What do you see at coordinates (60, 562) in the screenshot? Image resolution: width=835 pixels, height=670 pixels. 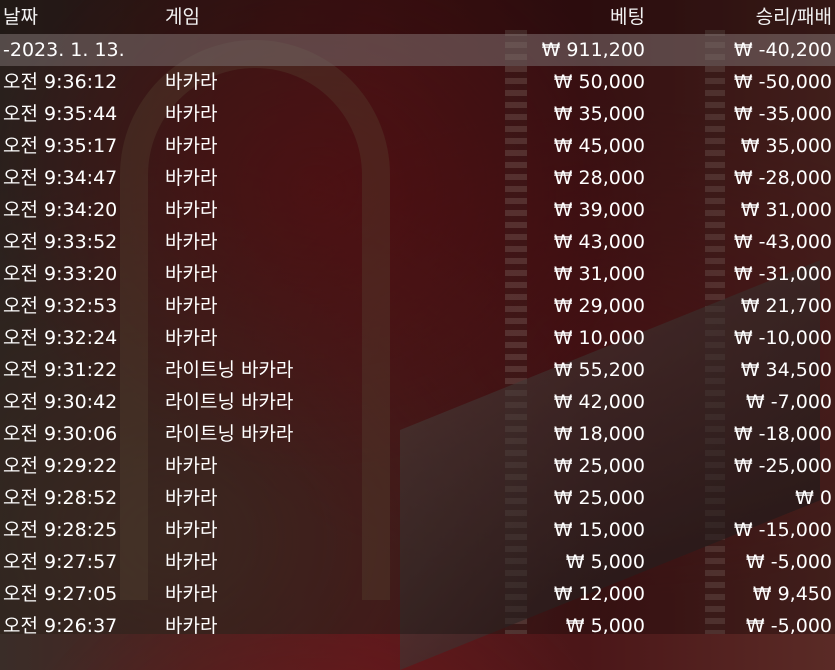 I see `row-time: 오전 9:27:57` at bounding box center [60, 562].